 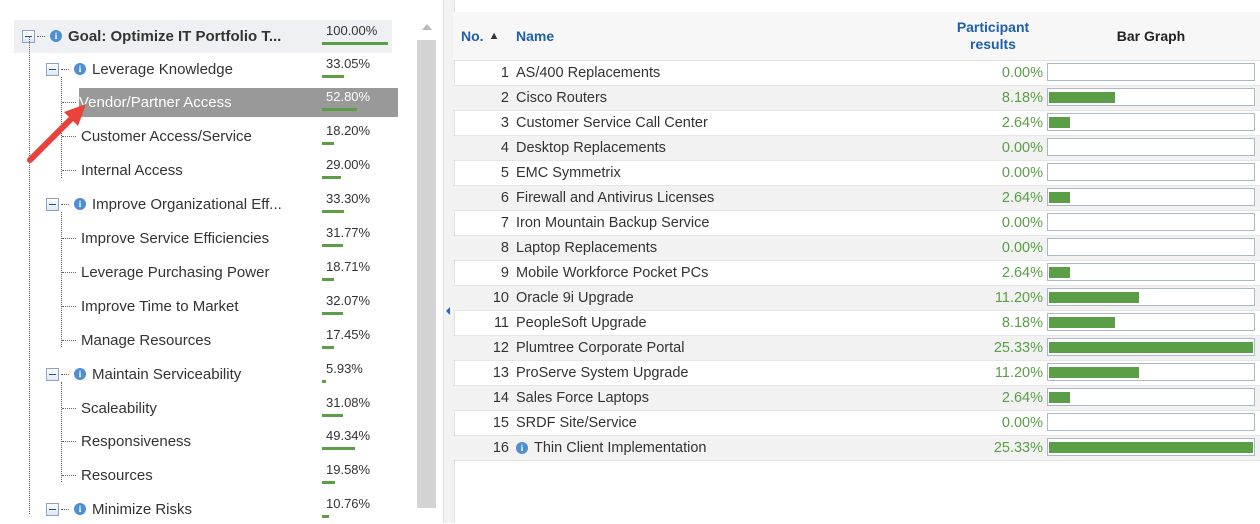 What do you see at coordinates (856, 223) in the screenshot?
I see `table-row: 7 Iron Mountain Backup Service 0.00%` at bounding box center [856, 223].